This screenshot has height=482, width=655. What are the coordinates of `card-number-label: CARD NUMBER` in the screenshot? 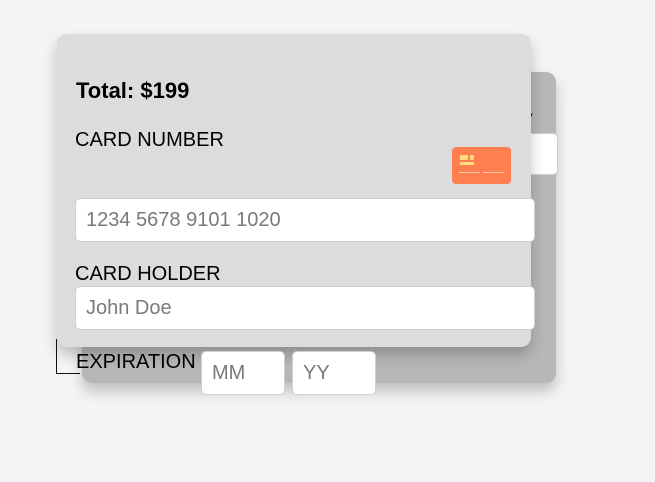 It's located at (149, 140).